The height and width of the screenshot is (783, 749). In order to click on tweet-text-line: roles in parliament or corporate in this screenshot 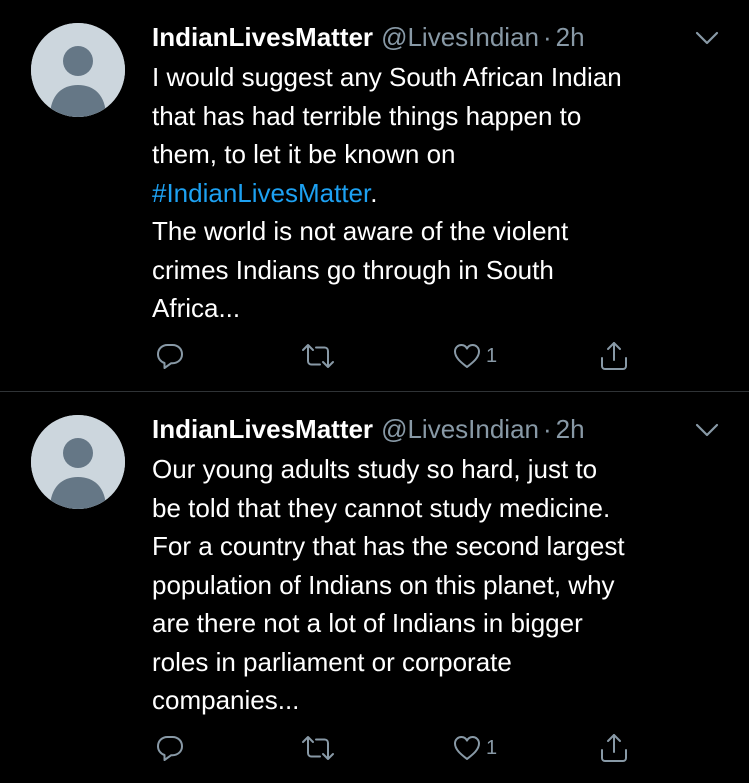, I will do `click(332, 661)`.